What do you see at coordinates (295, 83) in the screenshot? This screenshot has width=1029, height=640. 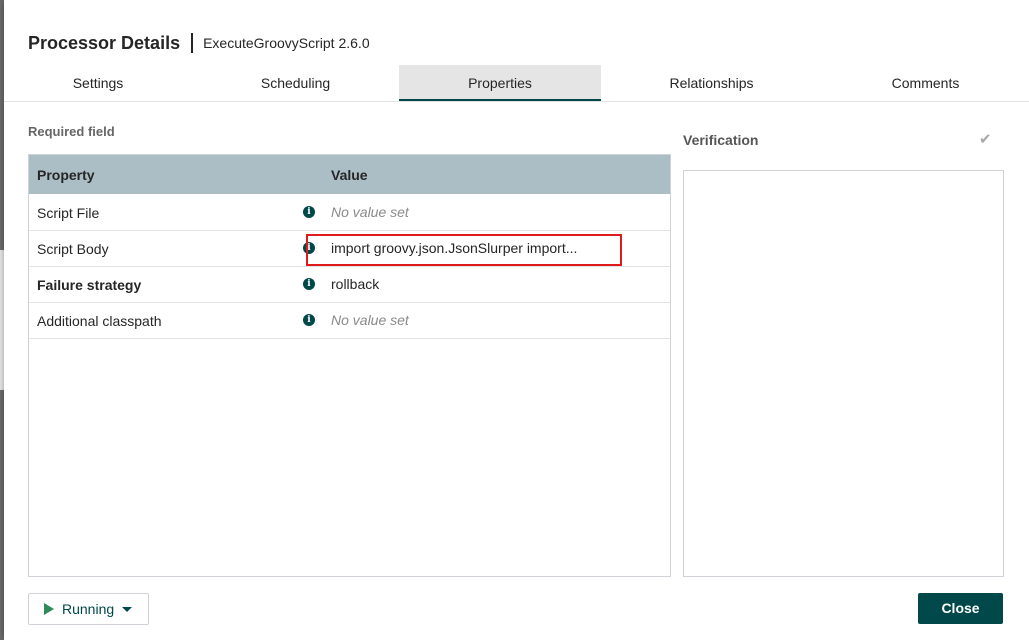 I see `tab-scheduling: Scheduling` at bounding box center [295, 83].